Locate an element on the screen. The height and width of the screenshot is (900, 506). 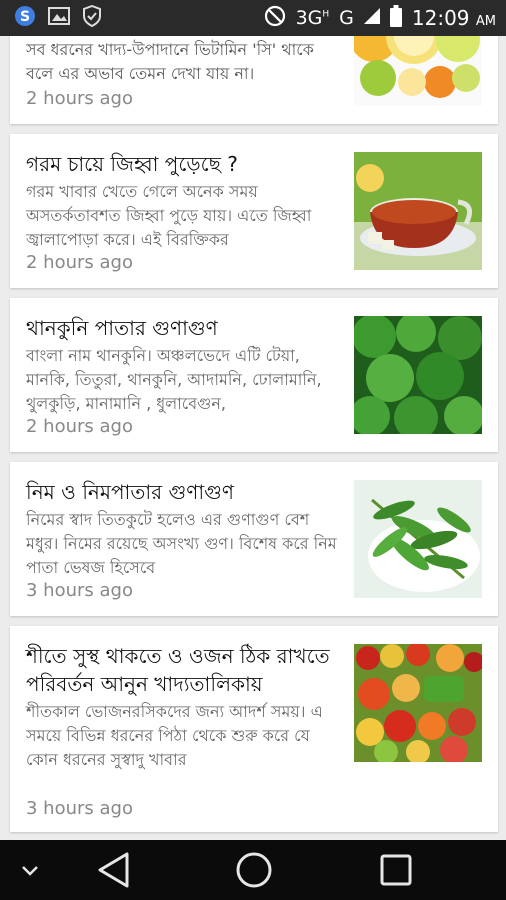
sync-app-icon: S is located at coordinates (25, 18).